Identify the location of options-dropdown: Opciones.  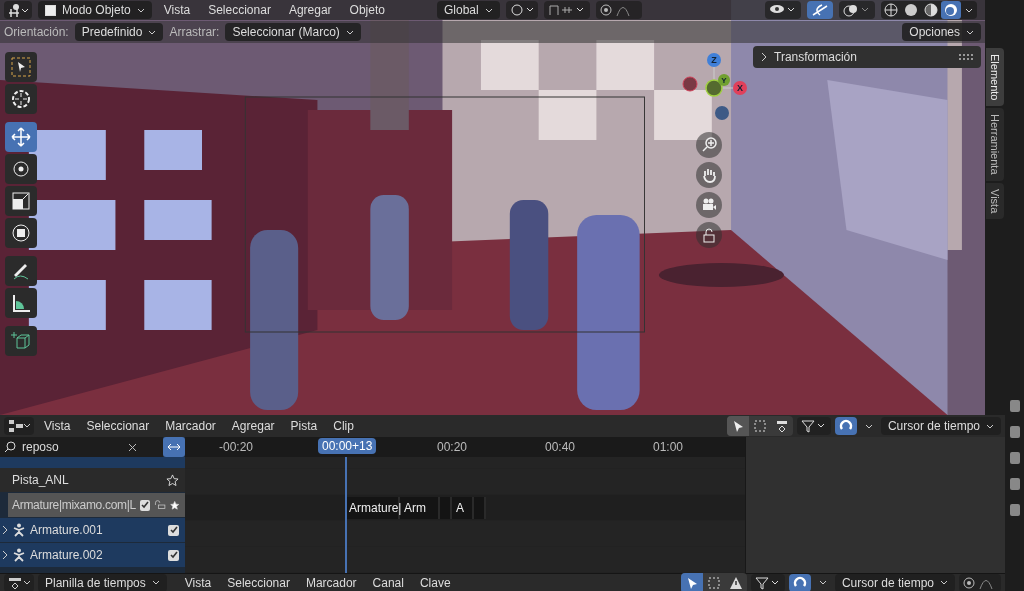
(941, 32).